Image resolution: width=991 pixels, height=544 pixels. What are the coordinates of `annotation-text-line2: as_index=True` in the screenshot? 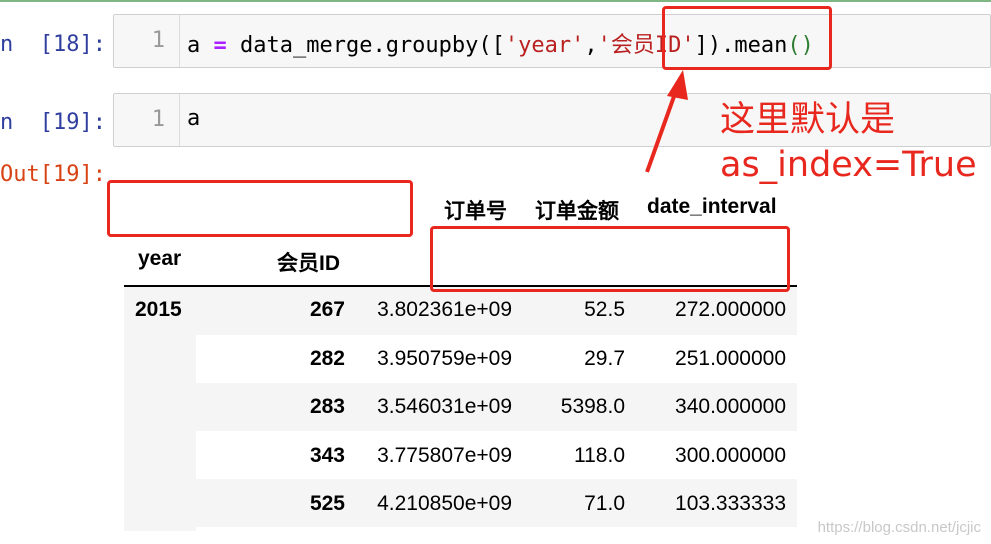 It's located at (848, 165).